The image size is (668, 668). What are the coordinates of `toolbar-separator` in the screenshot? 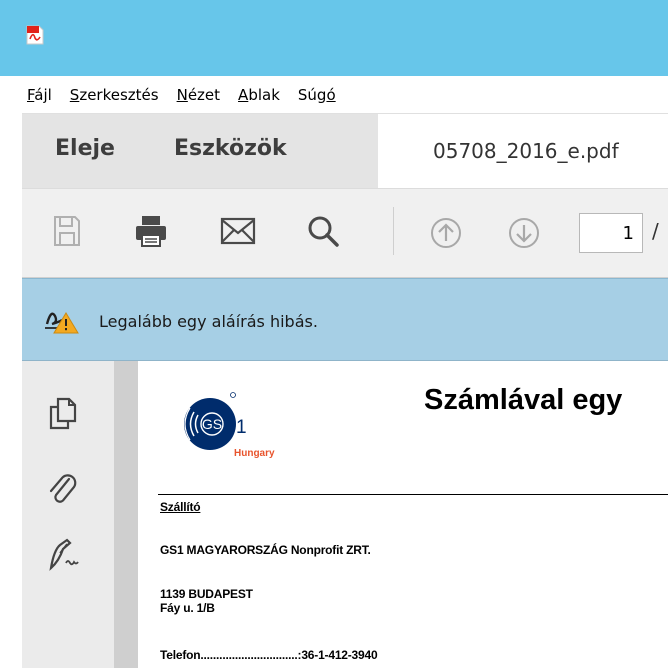 It's located at (393, 231).